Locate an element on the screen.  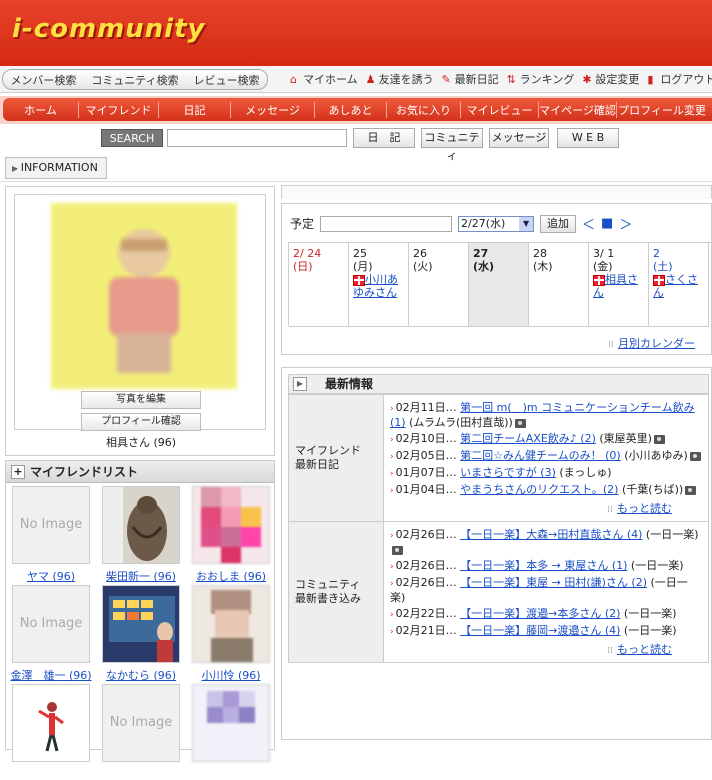
birthday-event: さくさん is located at coordinates (678, 286).